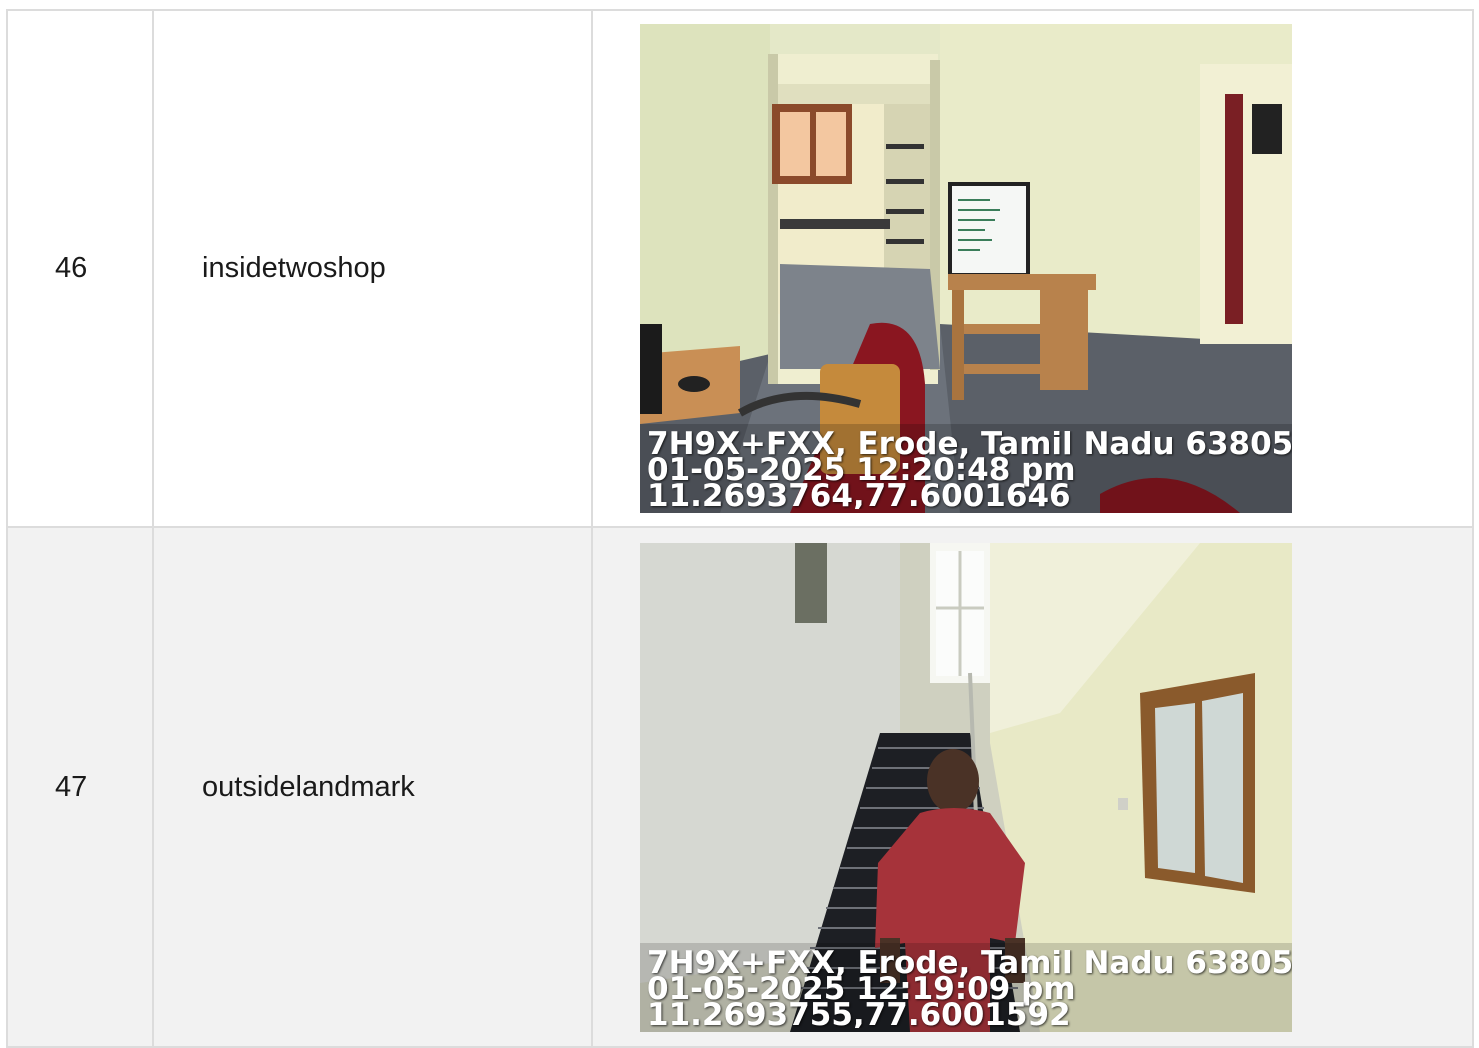 The image size is (1479, 1048). What do you see at coordinates (372, 268) in the screenshot?
I see `photo-name-cell: insidetwoshop` at bounding box center [372, 268].